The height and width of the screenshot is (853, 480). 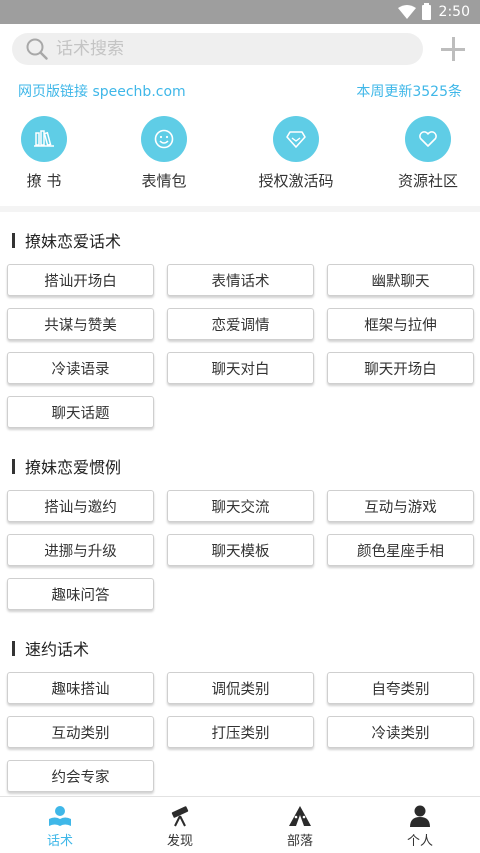 What do you see at coordinates (59, 841) in the screenshot?
I see `tab-label: 话术` at bounding box center [59, 841].